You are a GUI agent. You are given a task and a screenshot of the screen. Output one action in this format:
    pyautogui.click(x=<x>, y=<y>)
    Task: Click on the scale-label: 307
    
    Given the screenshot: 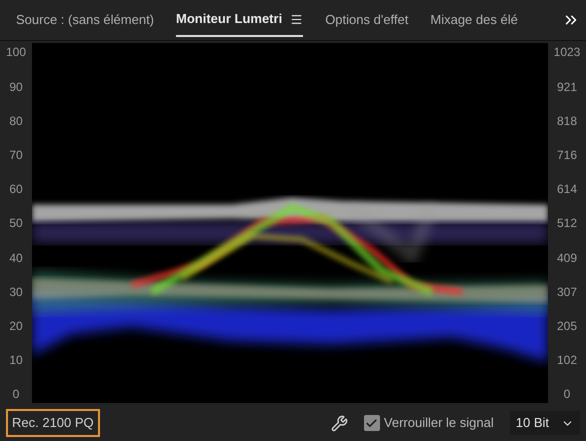 What is the action you would take?
    pyautogui.click(x=567, y=292)
    